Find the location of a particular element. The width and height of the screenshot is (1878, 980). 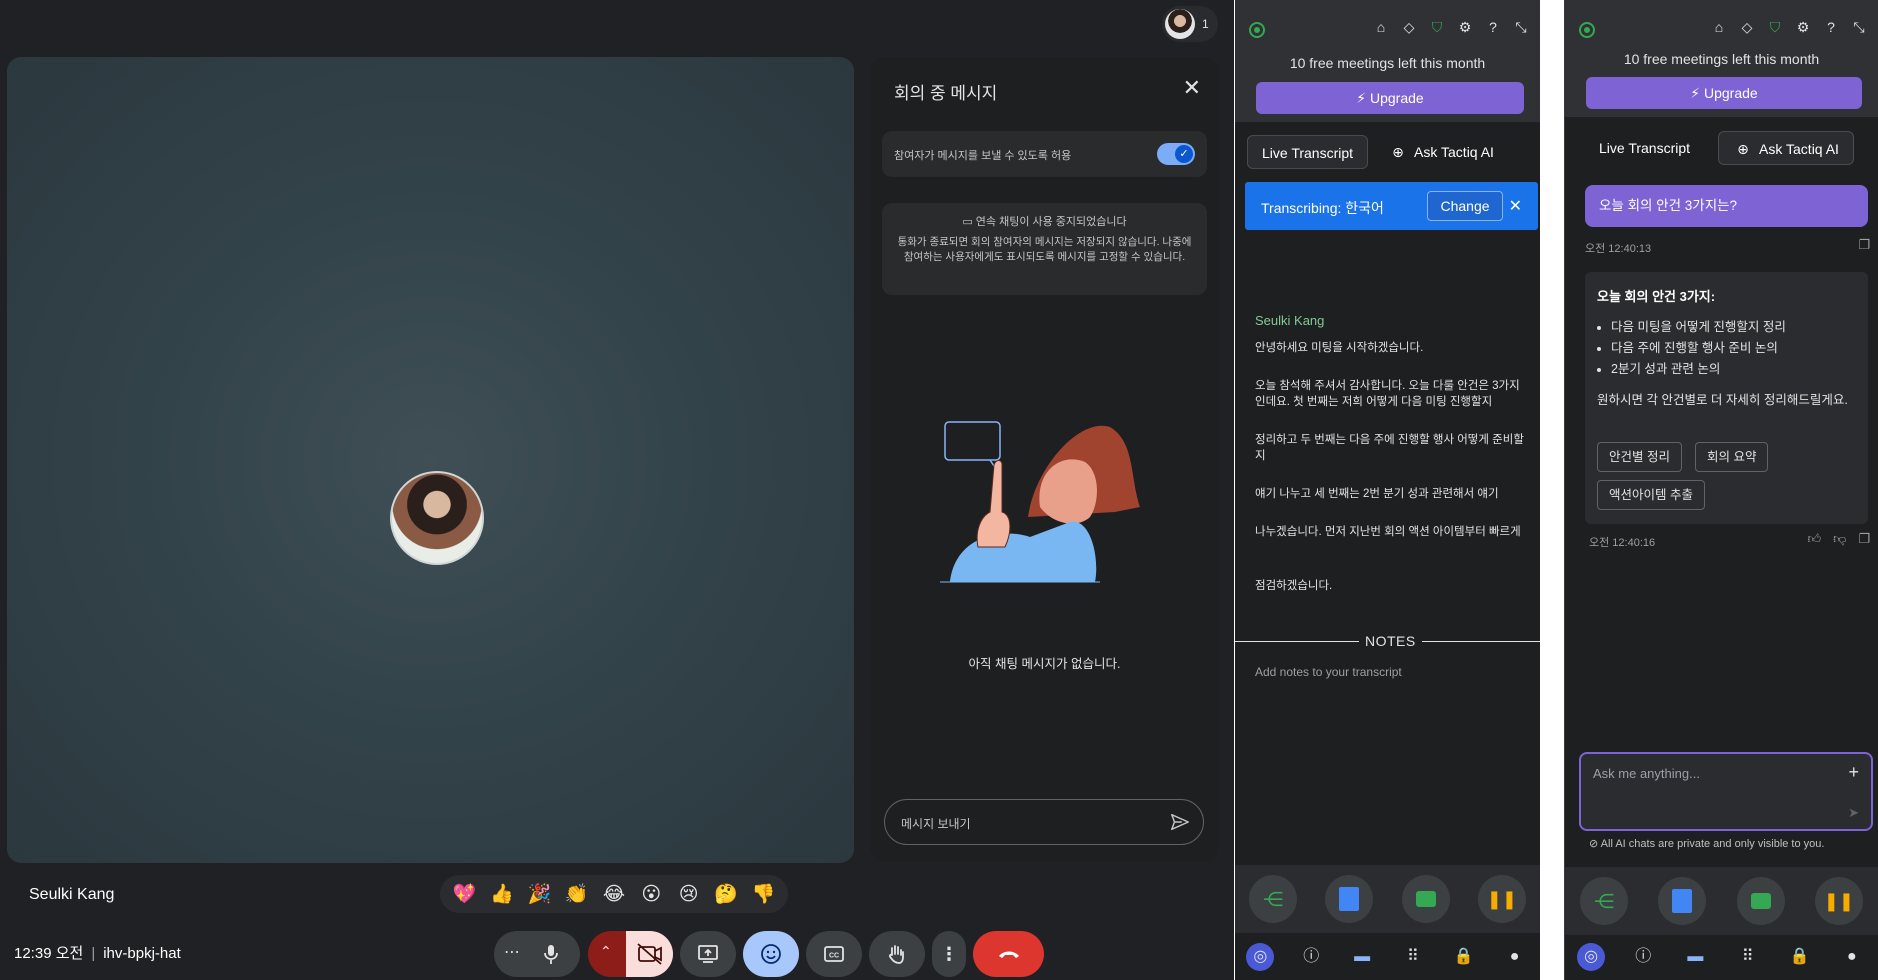

reaction-party: 🎉 is located at coordinates (539, 894).